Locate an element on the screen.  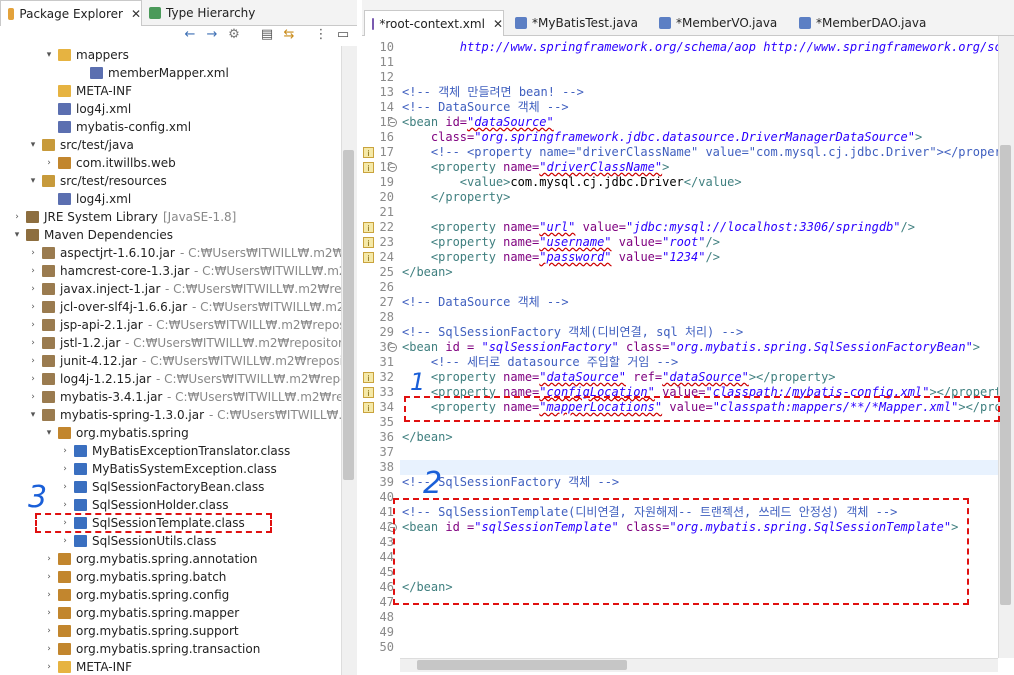
tab-mybatistest: *MyBatisTest.java is located at coordinates (575, 23).